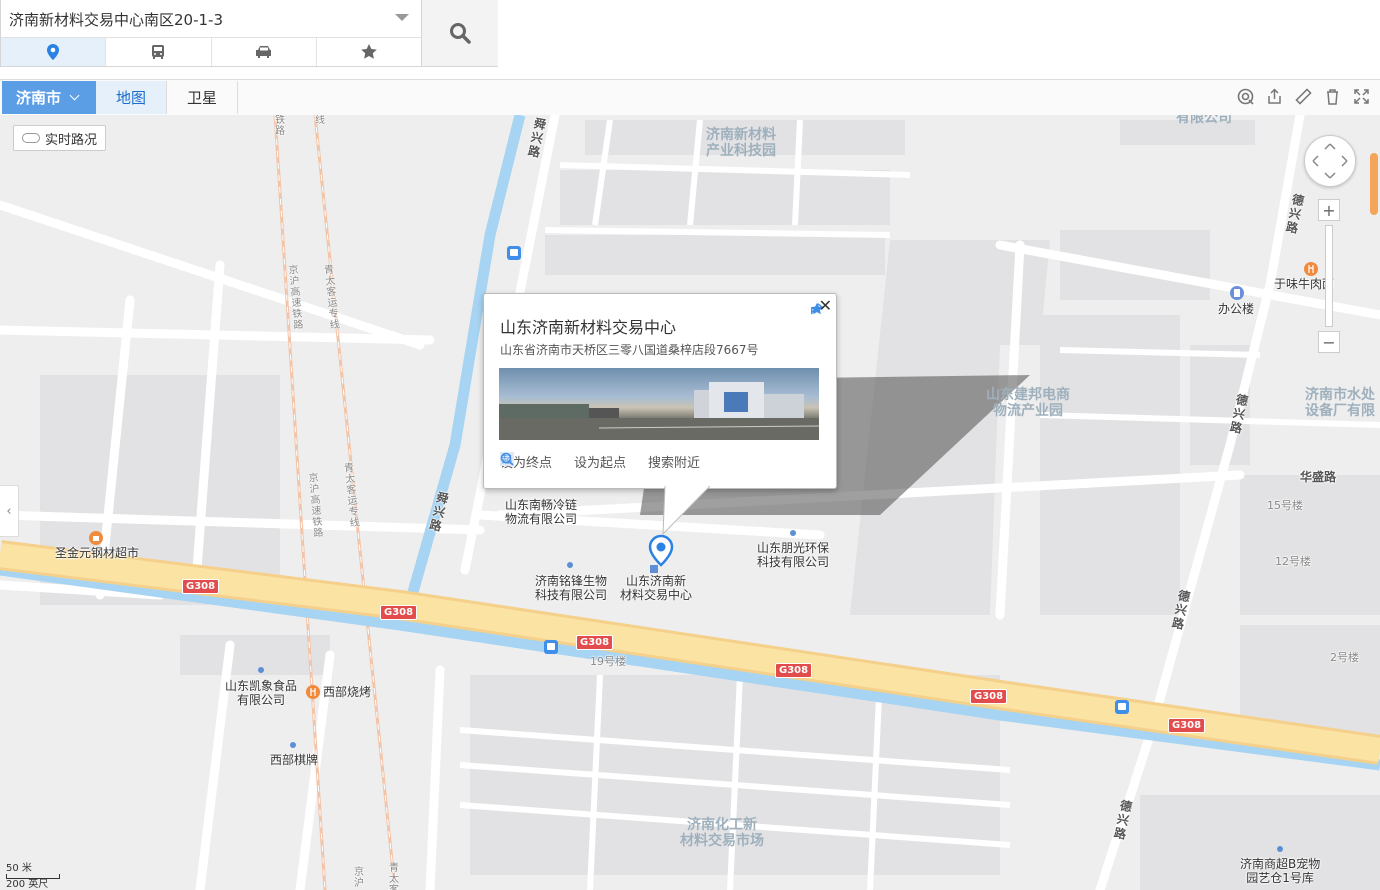 The image size is (1380, 890). I want to click on tab-car, so click(264, 52).